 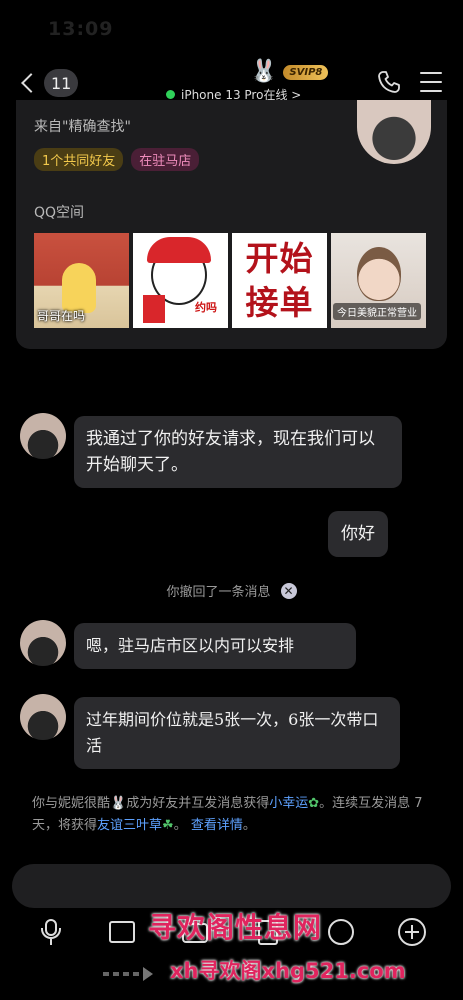 I want to click on recall-notice-text: 你撤回了一条消息, so click(x=218, y=592).